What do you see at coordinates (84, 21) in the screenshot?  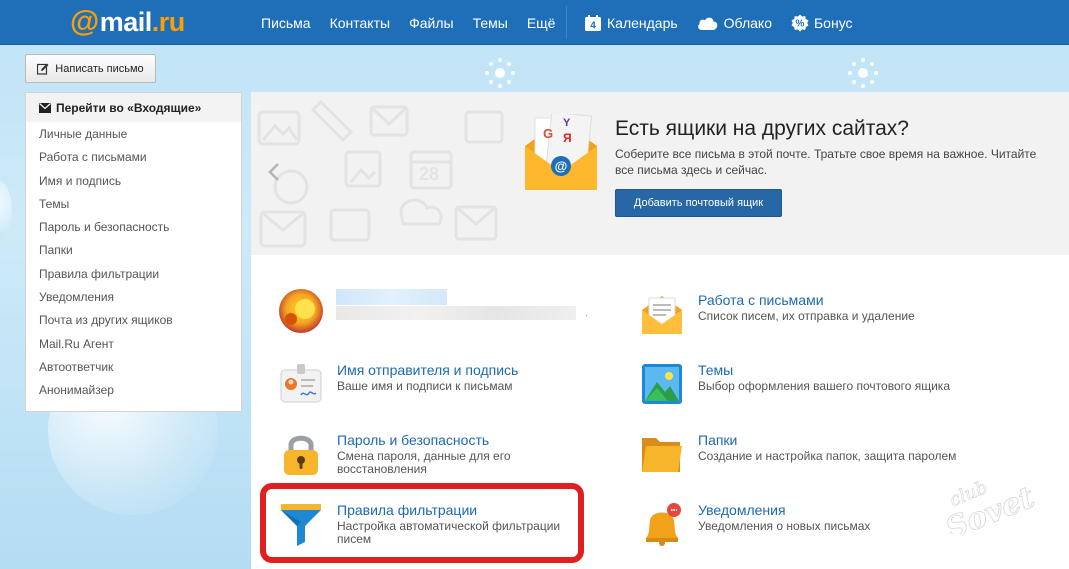 I see `logo-at: @` at bounding box center [84, 21].